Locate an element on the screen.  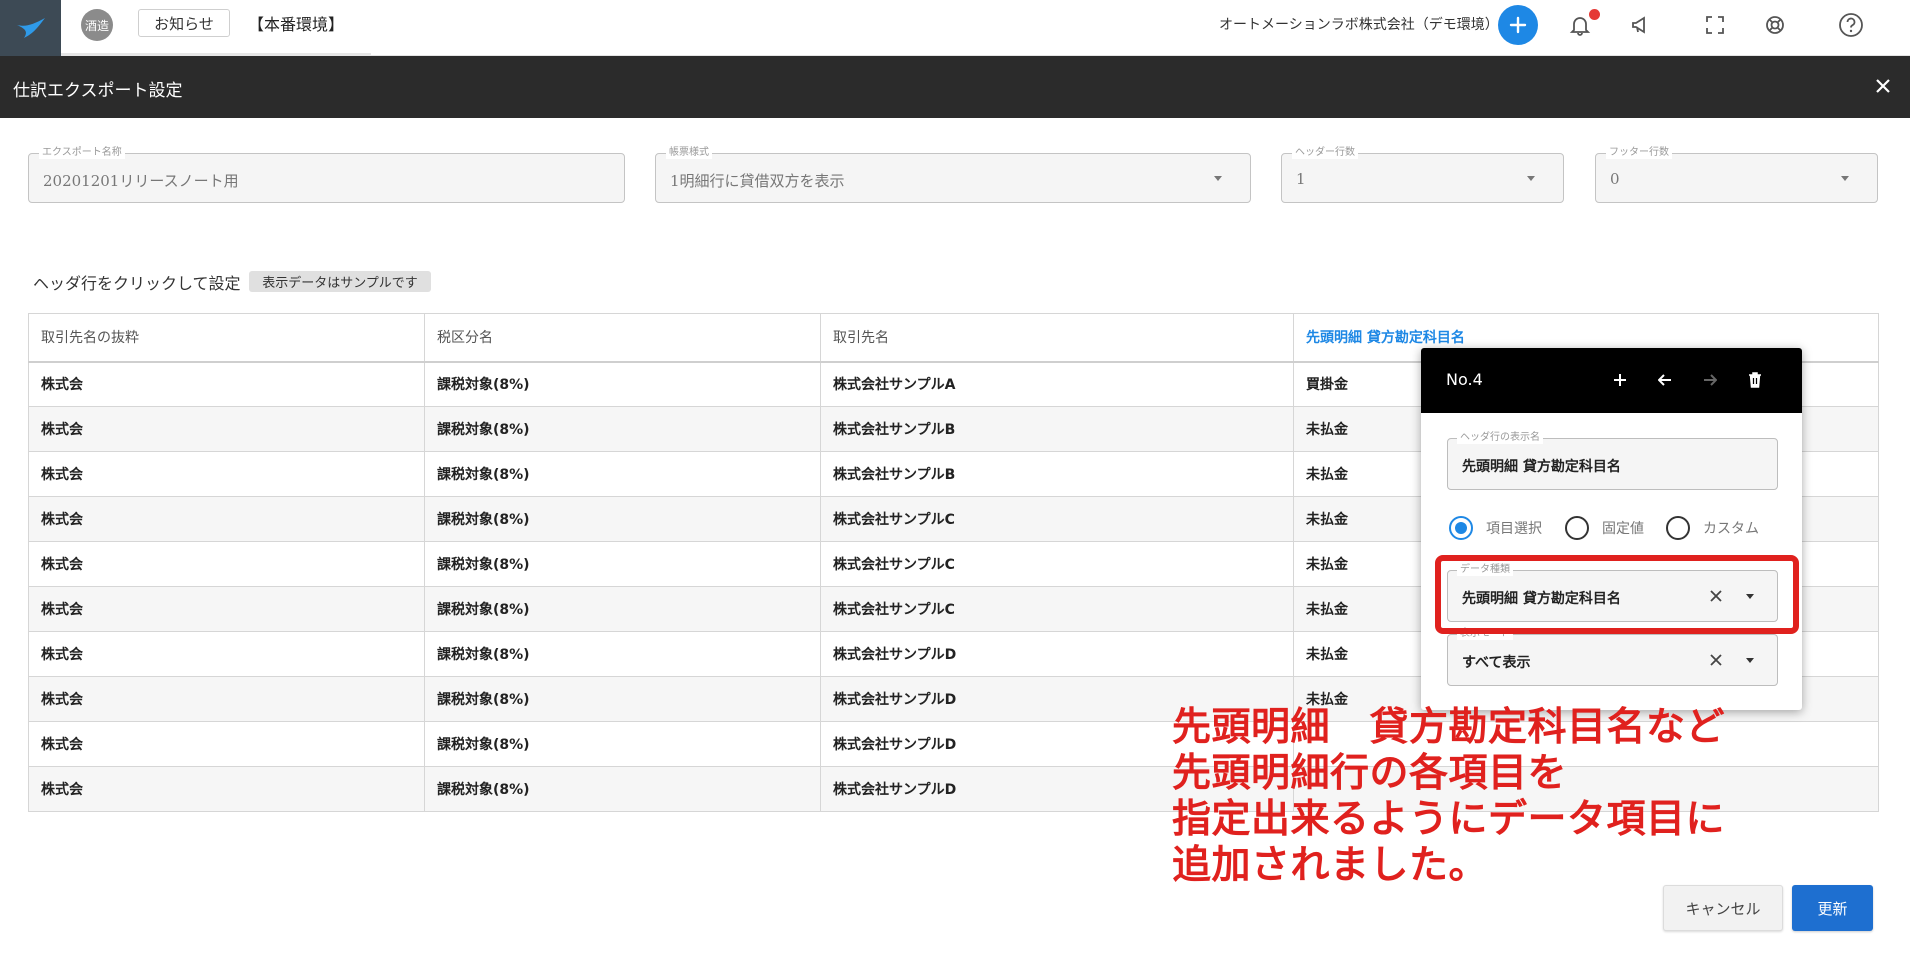
column-header: 取引先名の抜粋 is located at coordinates (226, 338).